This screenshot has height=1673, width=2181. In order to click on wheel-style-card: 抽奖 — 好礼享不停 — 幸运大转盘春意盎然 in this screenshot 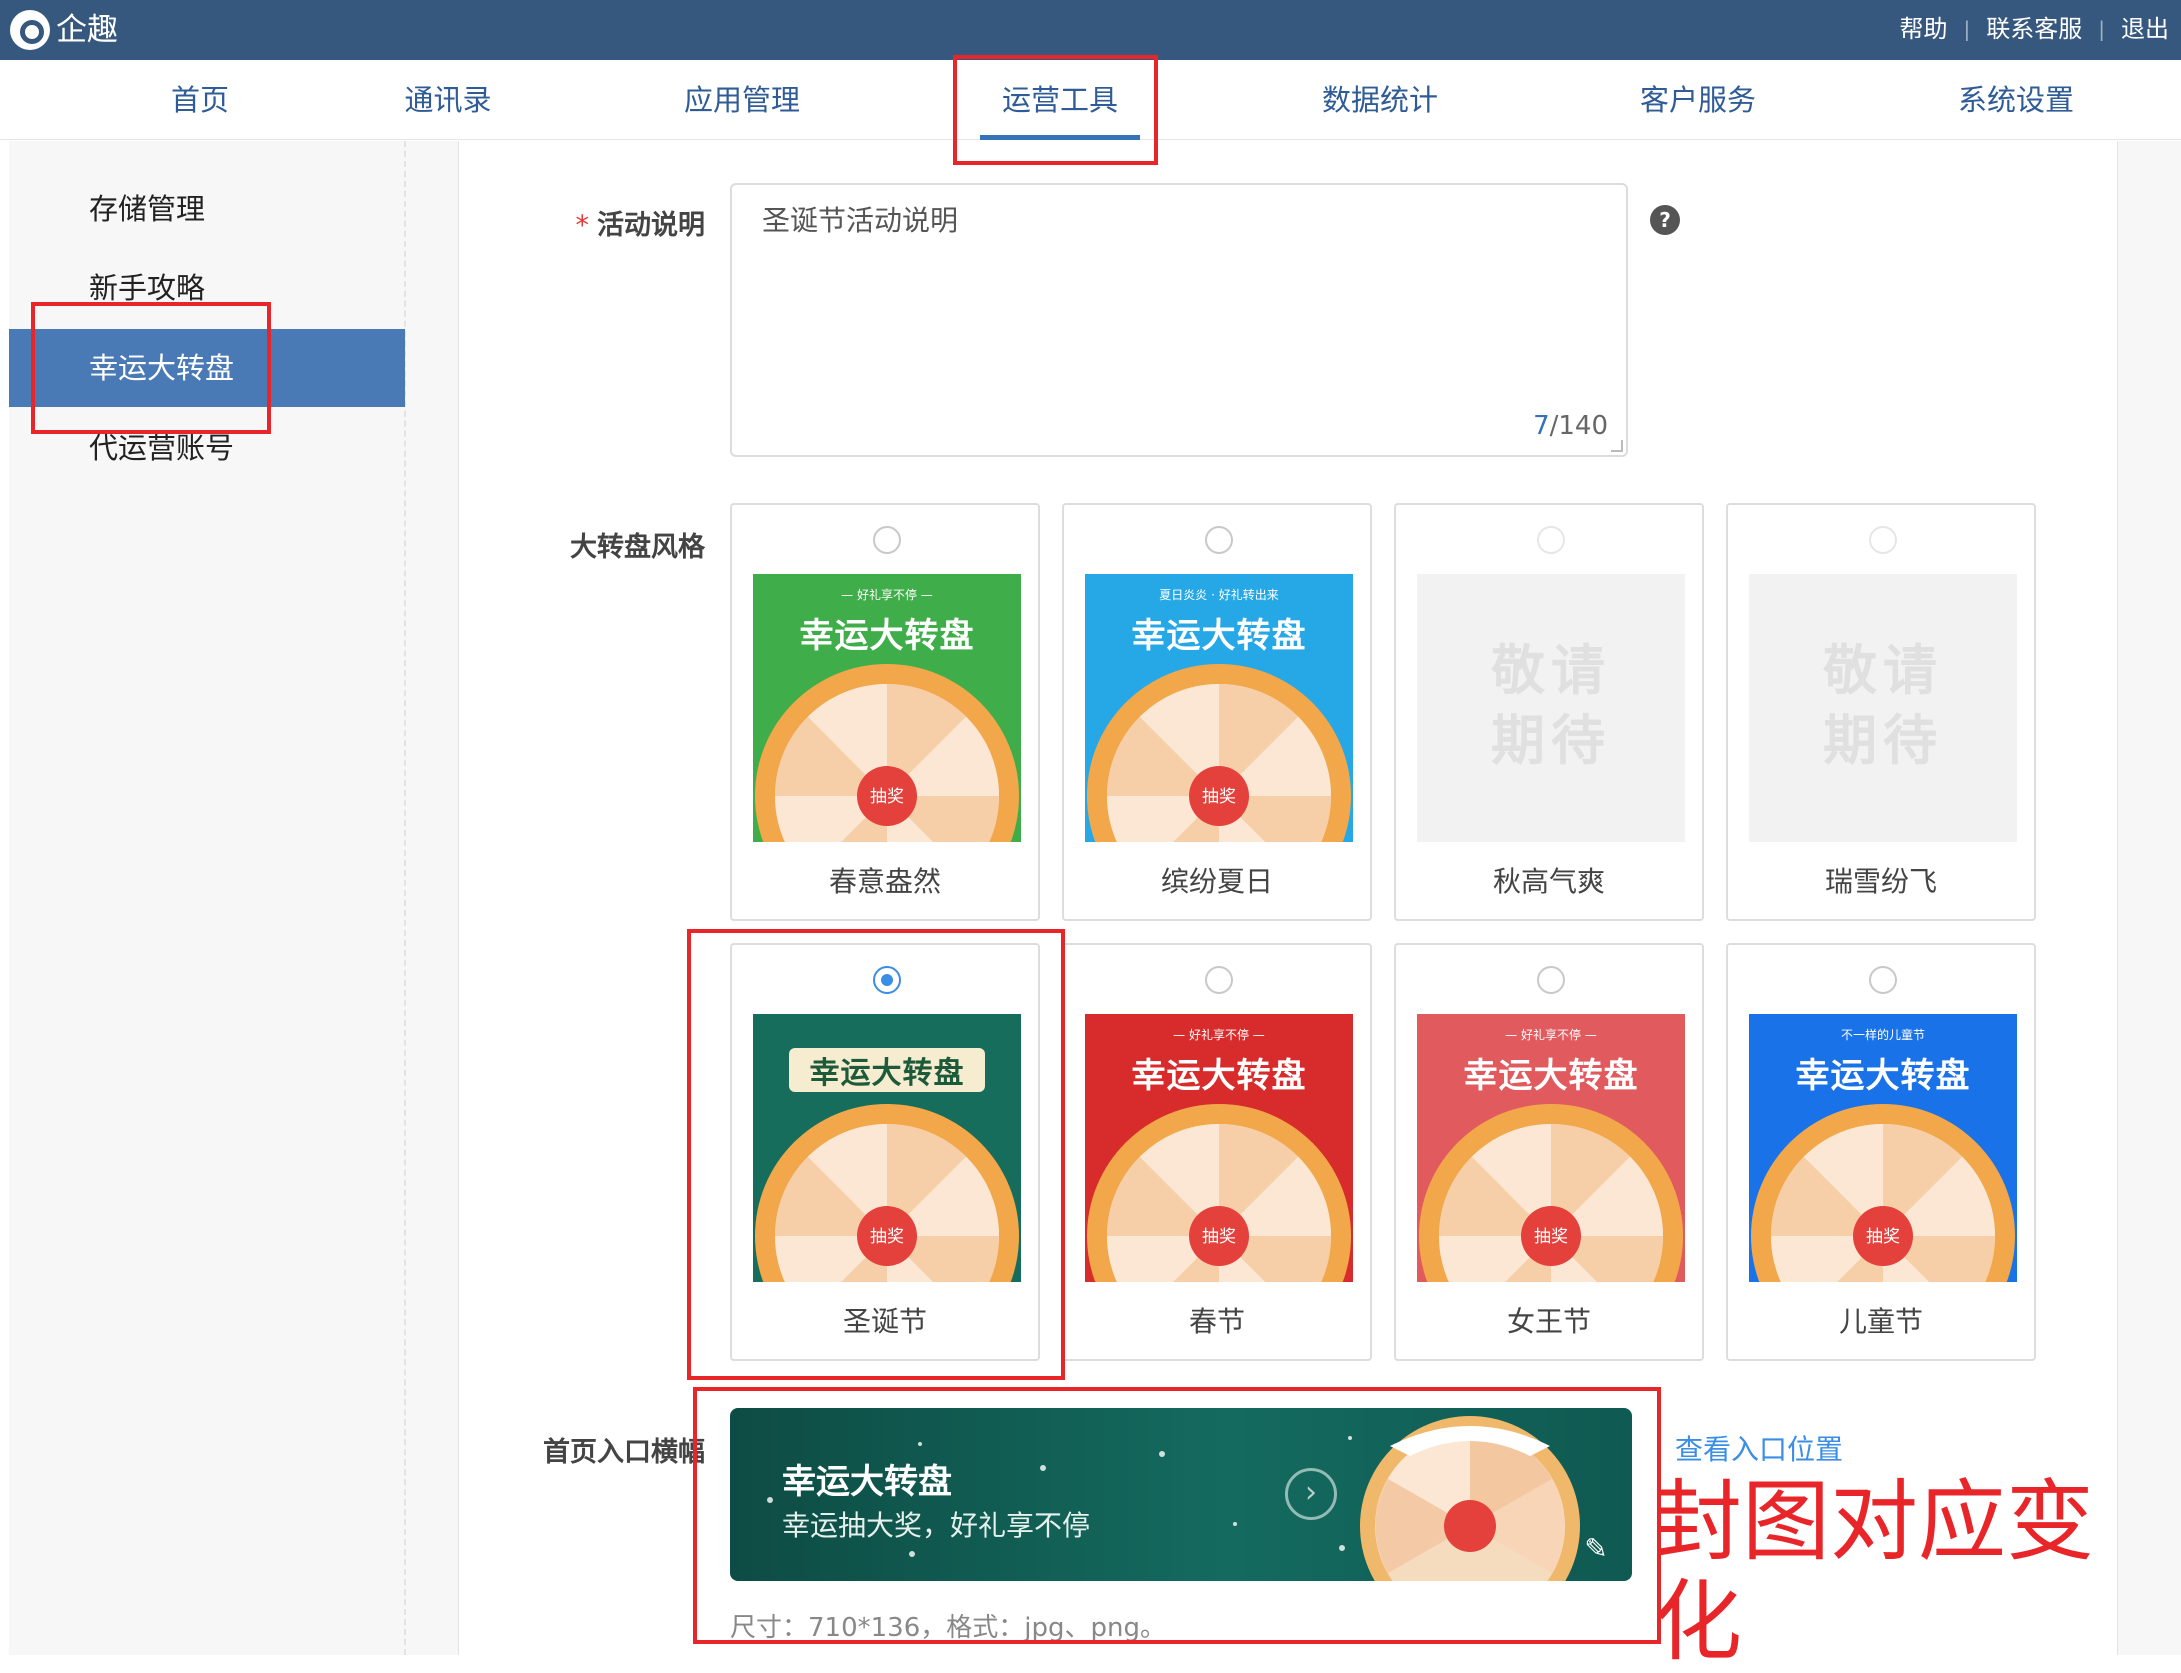, I will do `click(885, 712)`.